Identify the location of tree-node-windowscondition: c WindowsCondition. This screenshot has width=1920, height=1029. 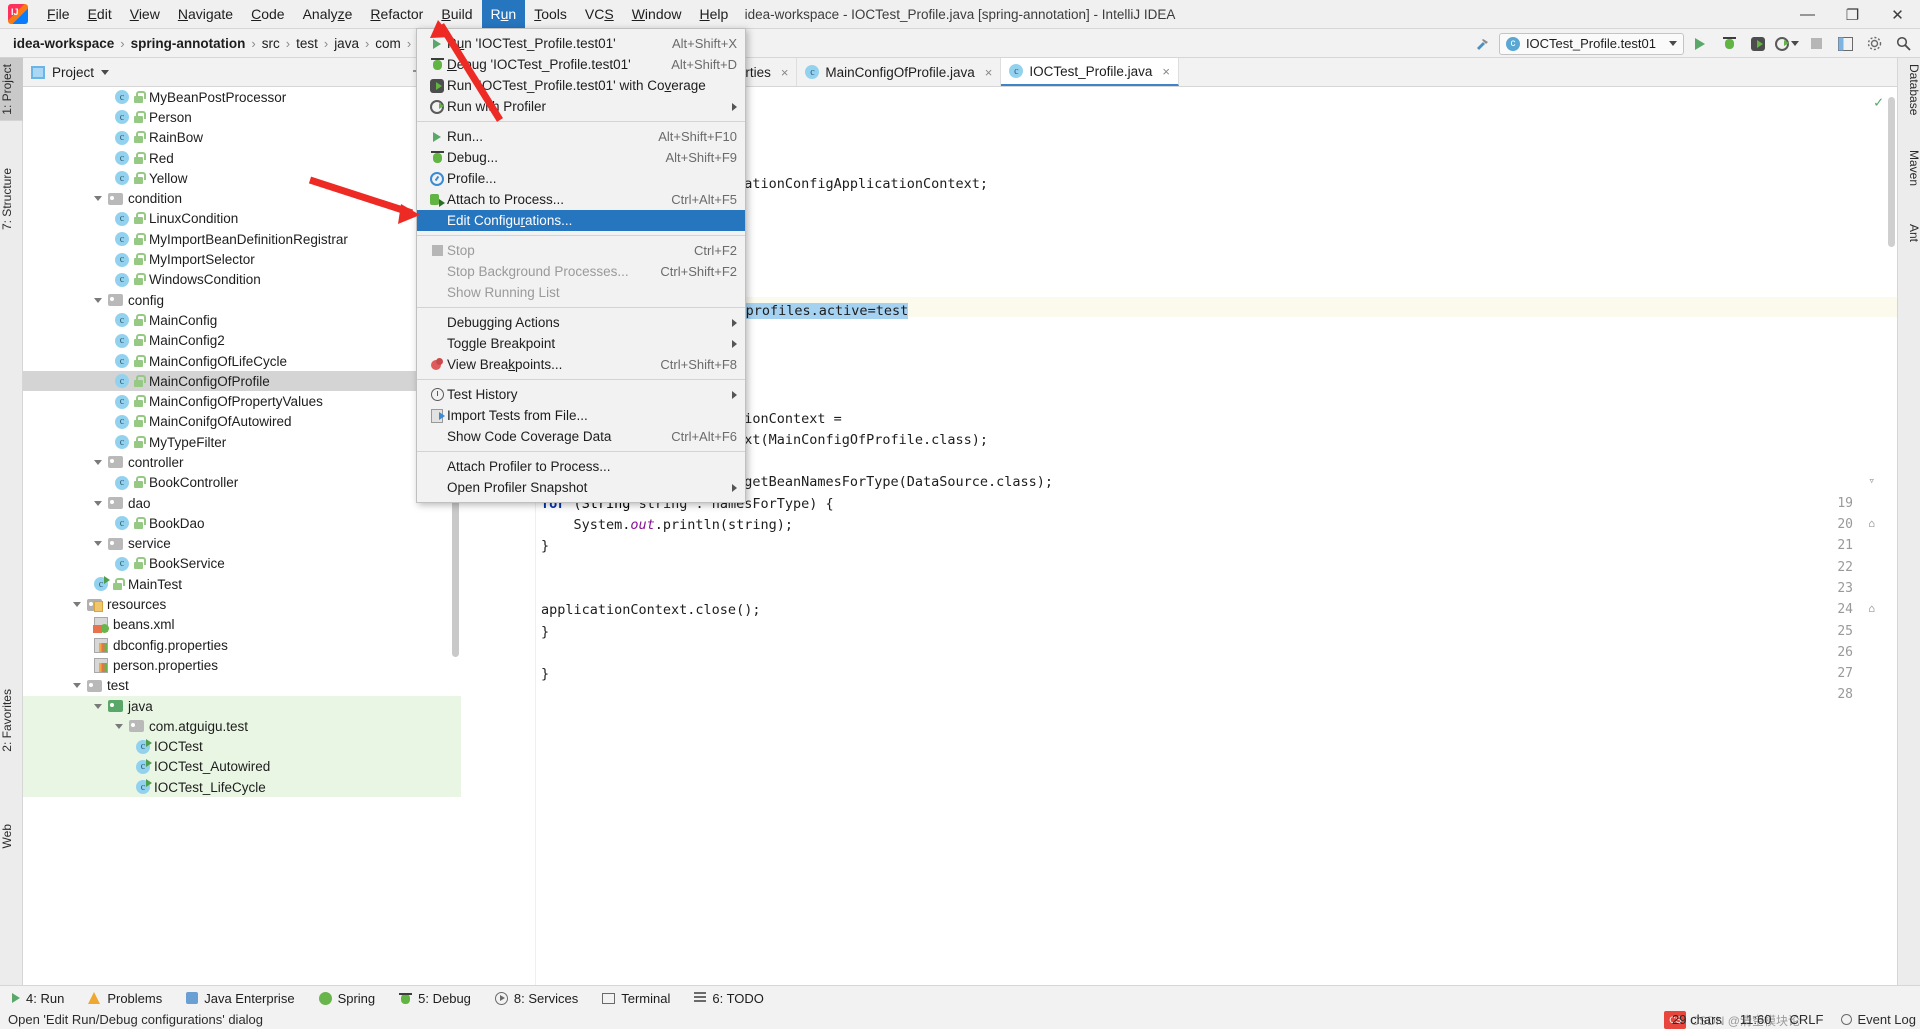
(242, 280).